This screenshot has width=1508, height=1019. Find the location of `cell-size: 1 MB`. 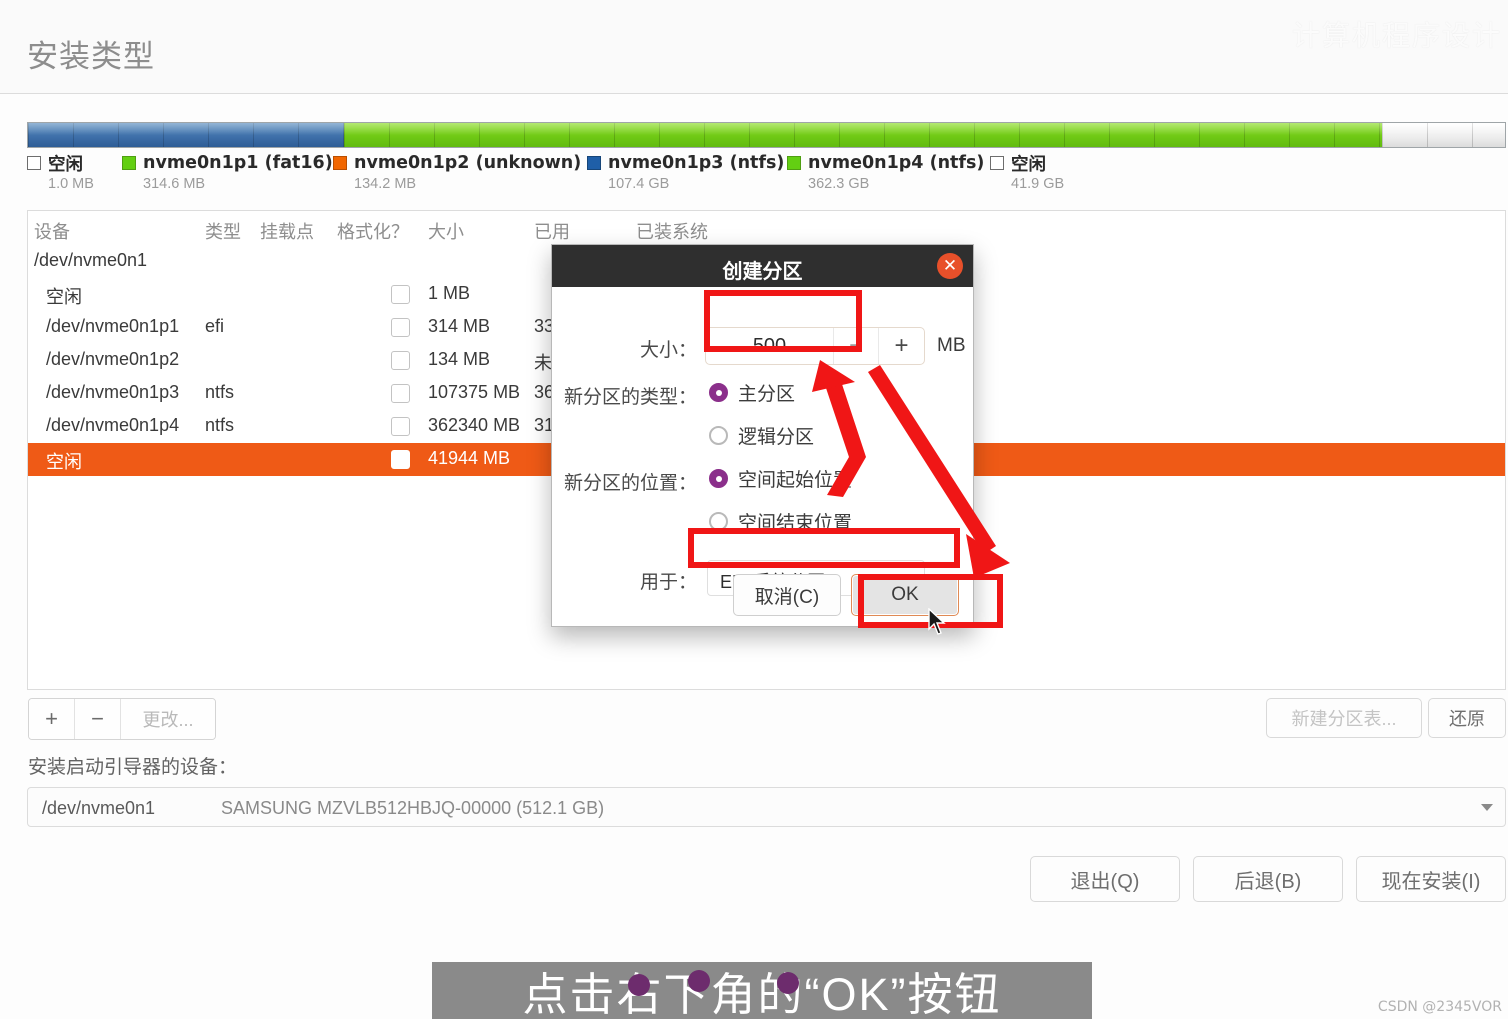

cell-size: 1 MB is located at coordinates (449, 293).